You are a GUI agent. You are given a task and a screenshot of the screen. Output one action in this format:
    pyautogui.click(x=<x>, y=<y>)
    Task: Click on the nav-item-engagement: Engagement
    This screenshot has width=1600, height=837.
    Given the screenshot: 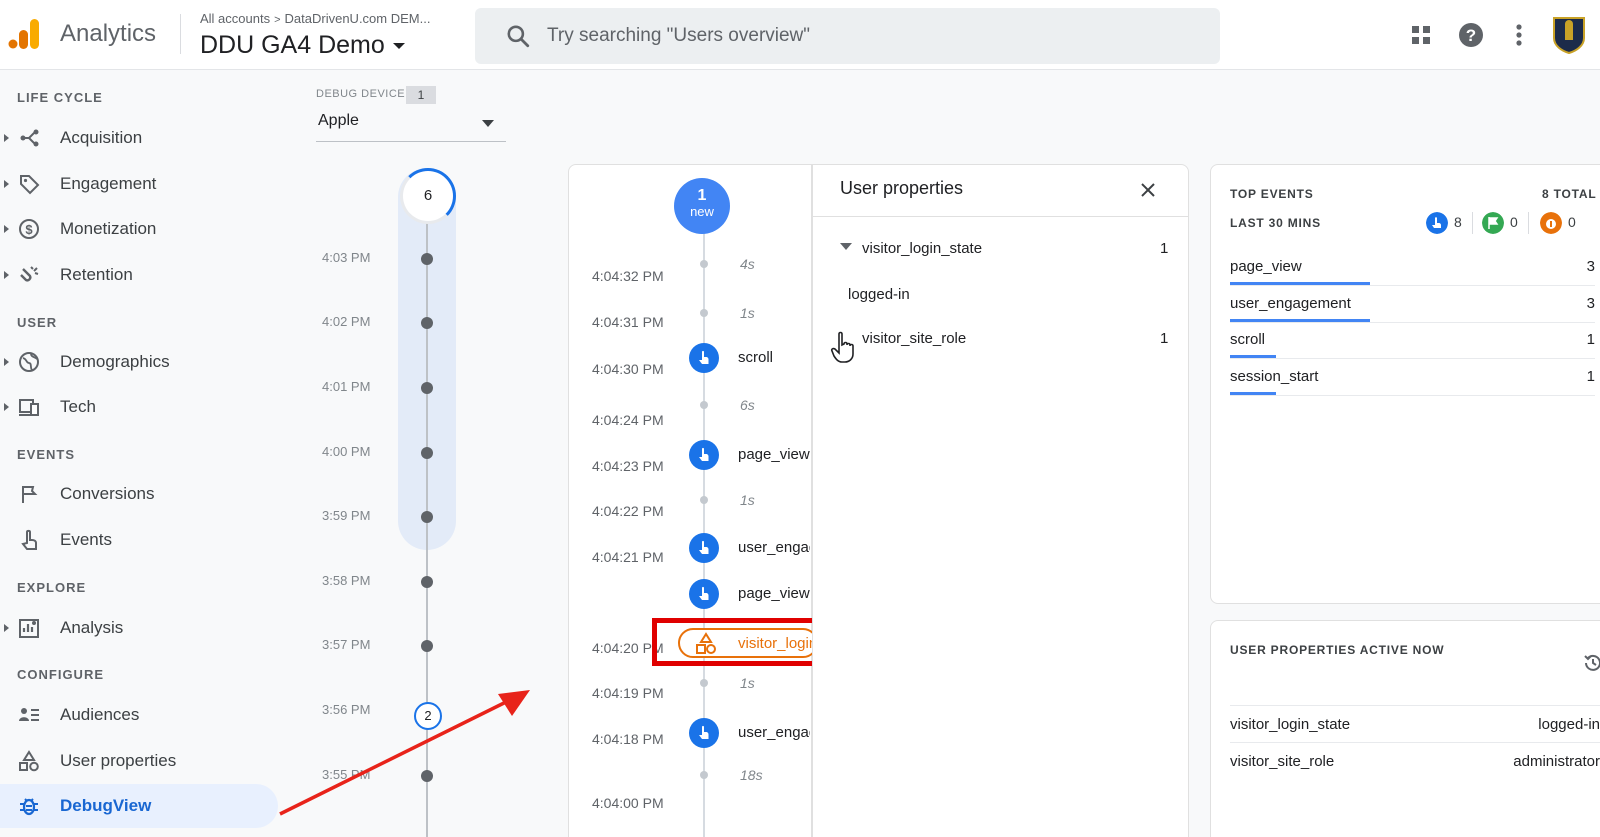 What is the action you would take?
    pyautogui.click(x=139, y=184)
    